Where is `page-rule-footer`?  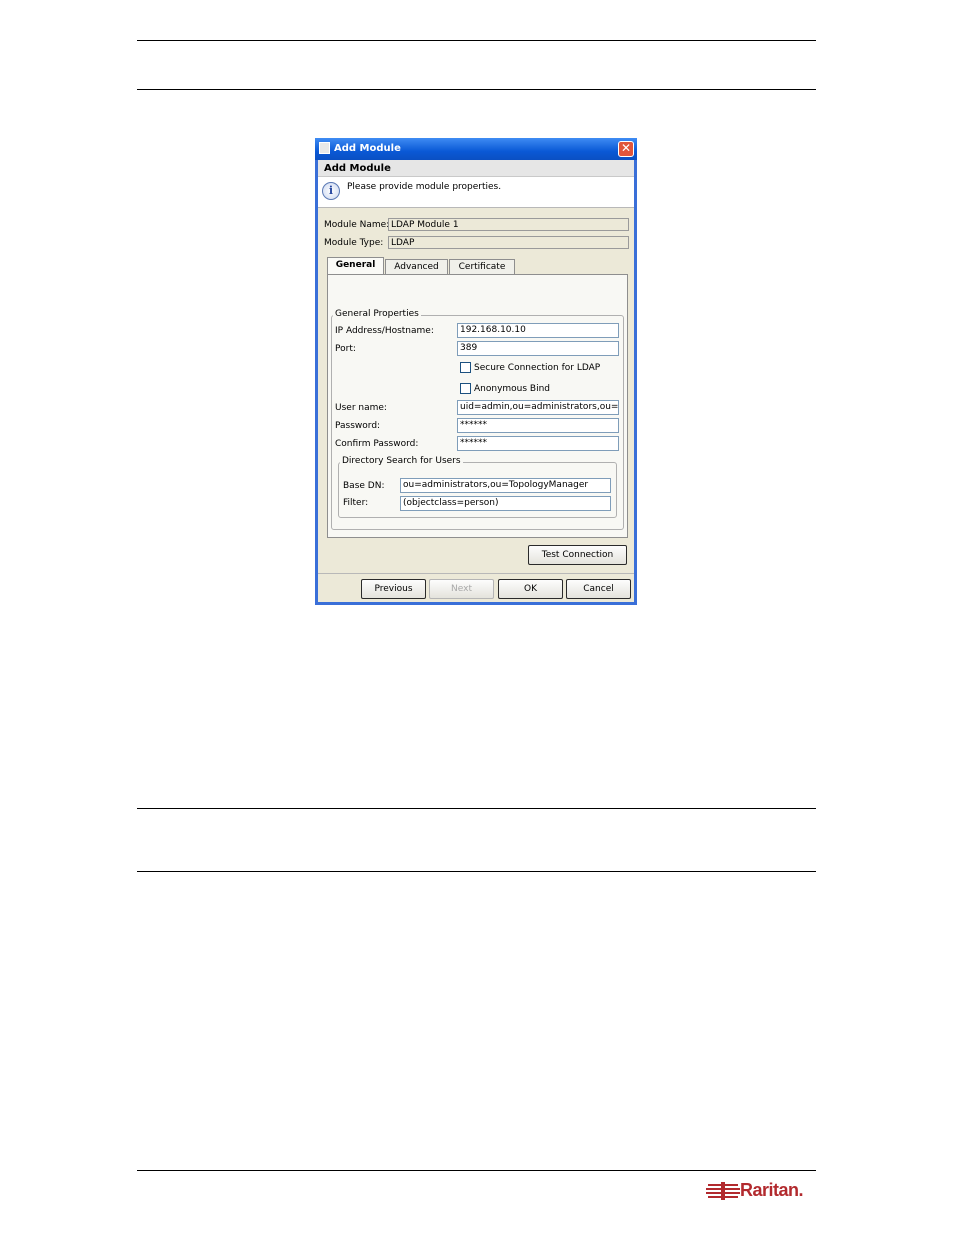 page-rule-footer is located at coordinates (476, 1170).